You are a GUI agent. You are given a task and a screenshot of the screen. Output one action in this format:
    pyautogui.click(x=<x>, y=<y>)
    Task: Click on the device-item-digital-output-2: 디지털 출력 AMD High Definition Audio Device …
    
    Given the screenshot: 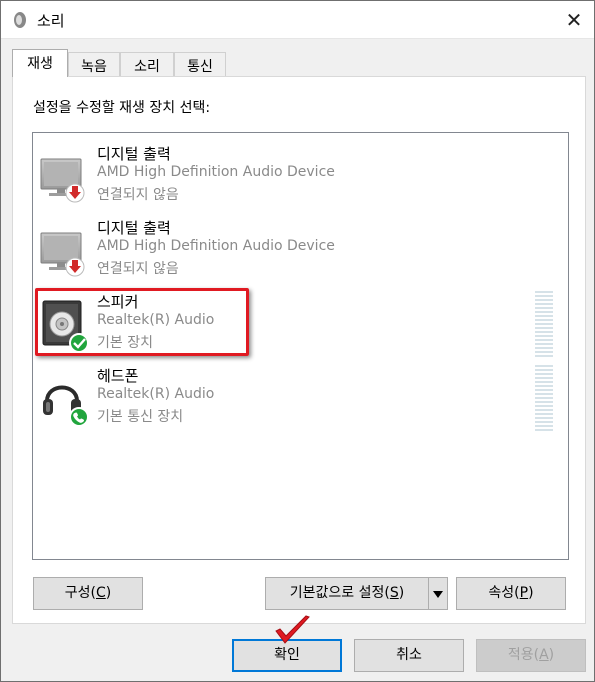 What is the action you would take?
    pyautogui.click(x=300, y=253)
    